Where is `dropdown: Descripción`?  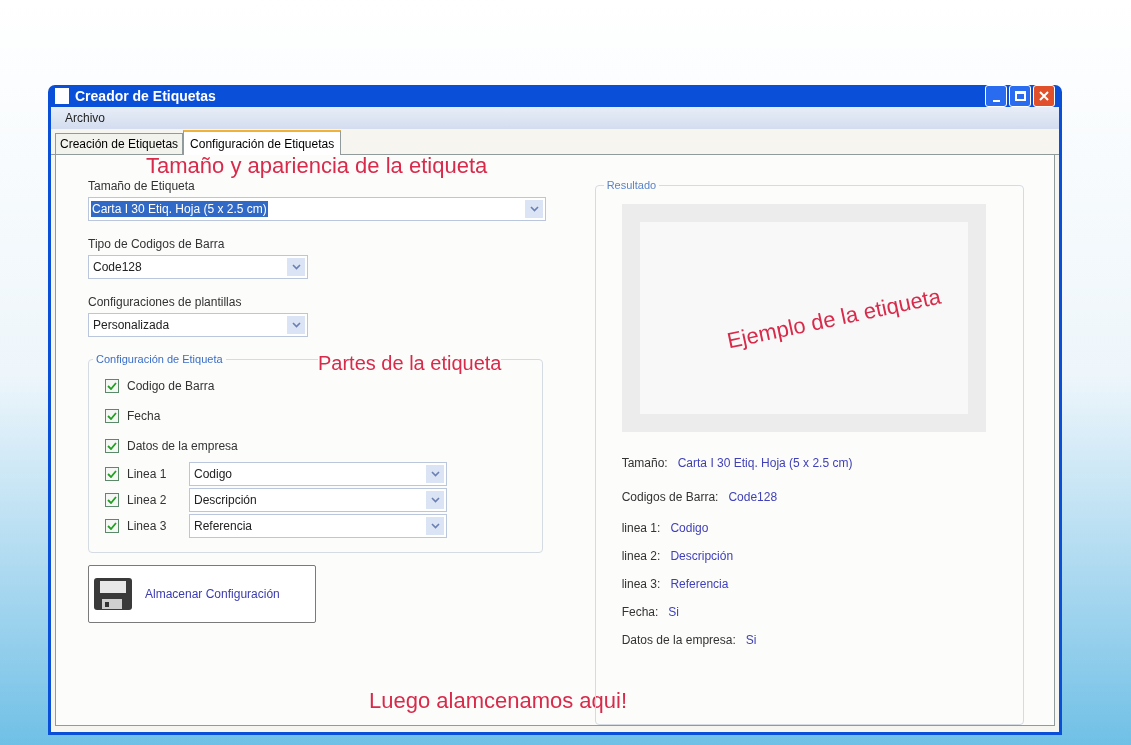 dropdown: Descripción is located at coordinates (318, 500).